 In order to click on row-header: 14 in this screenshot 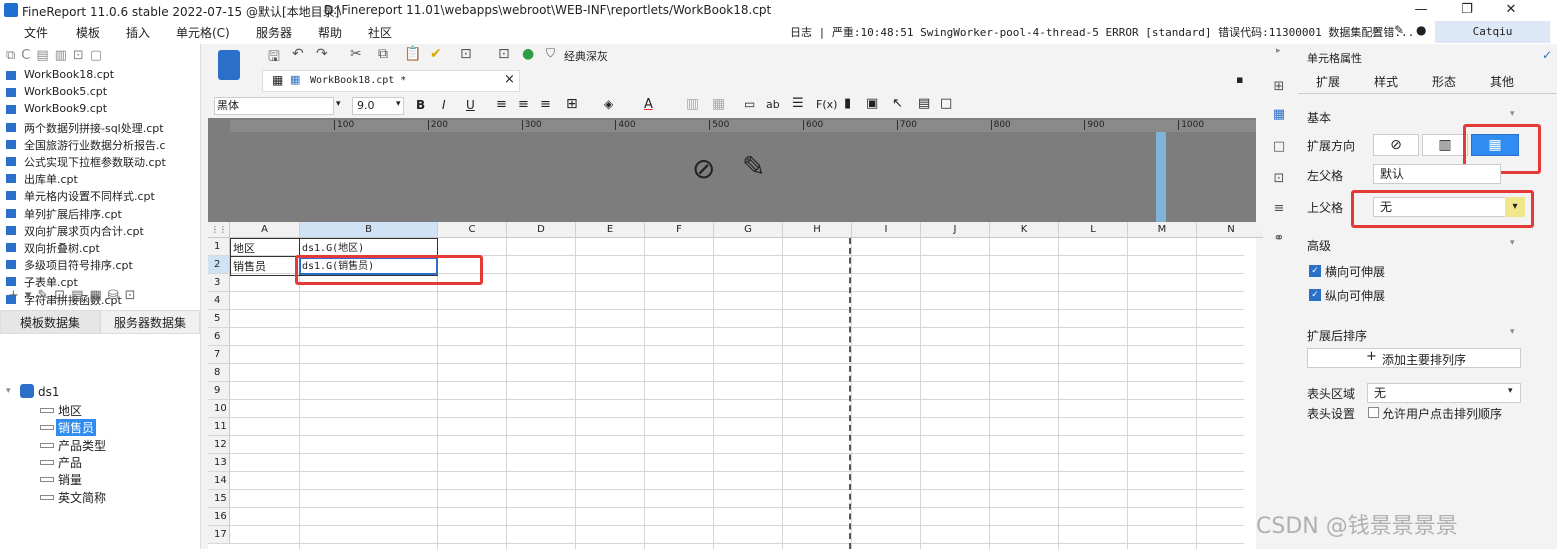, I will do `click(219, 481)`.